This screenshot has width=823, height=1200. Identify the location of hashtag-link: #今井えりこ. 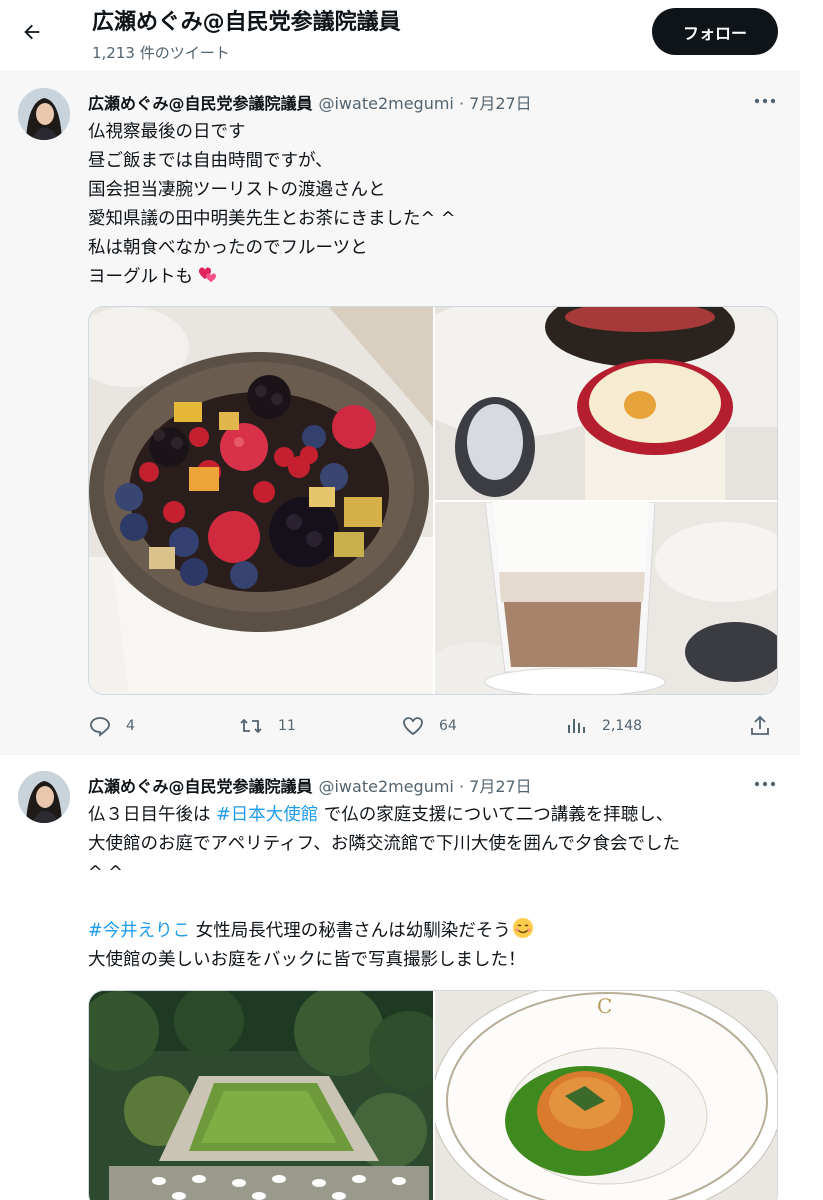
(139, 931).